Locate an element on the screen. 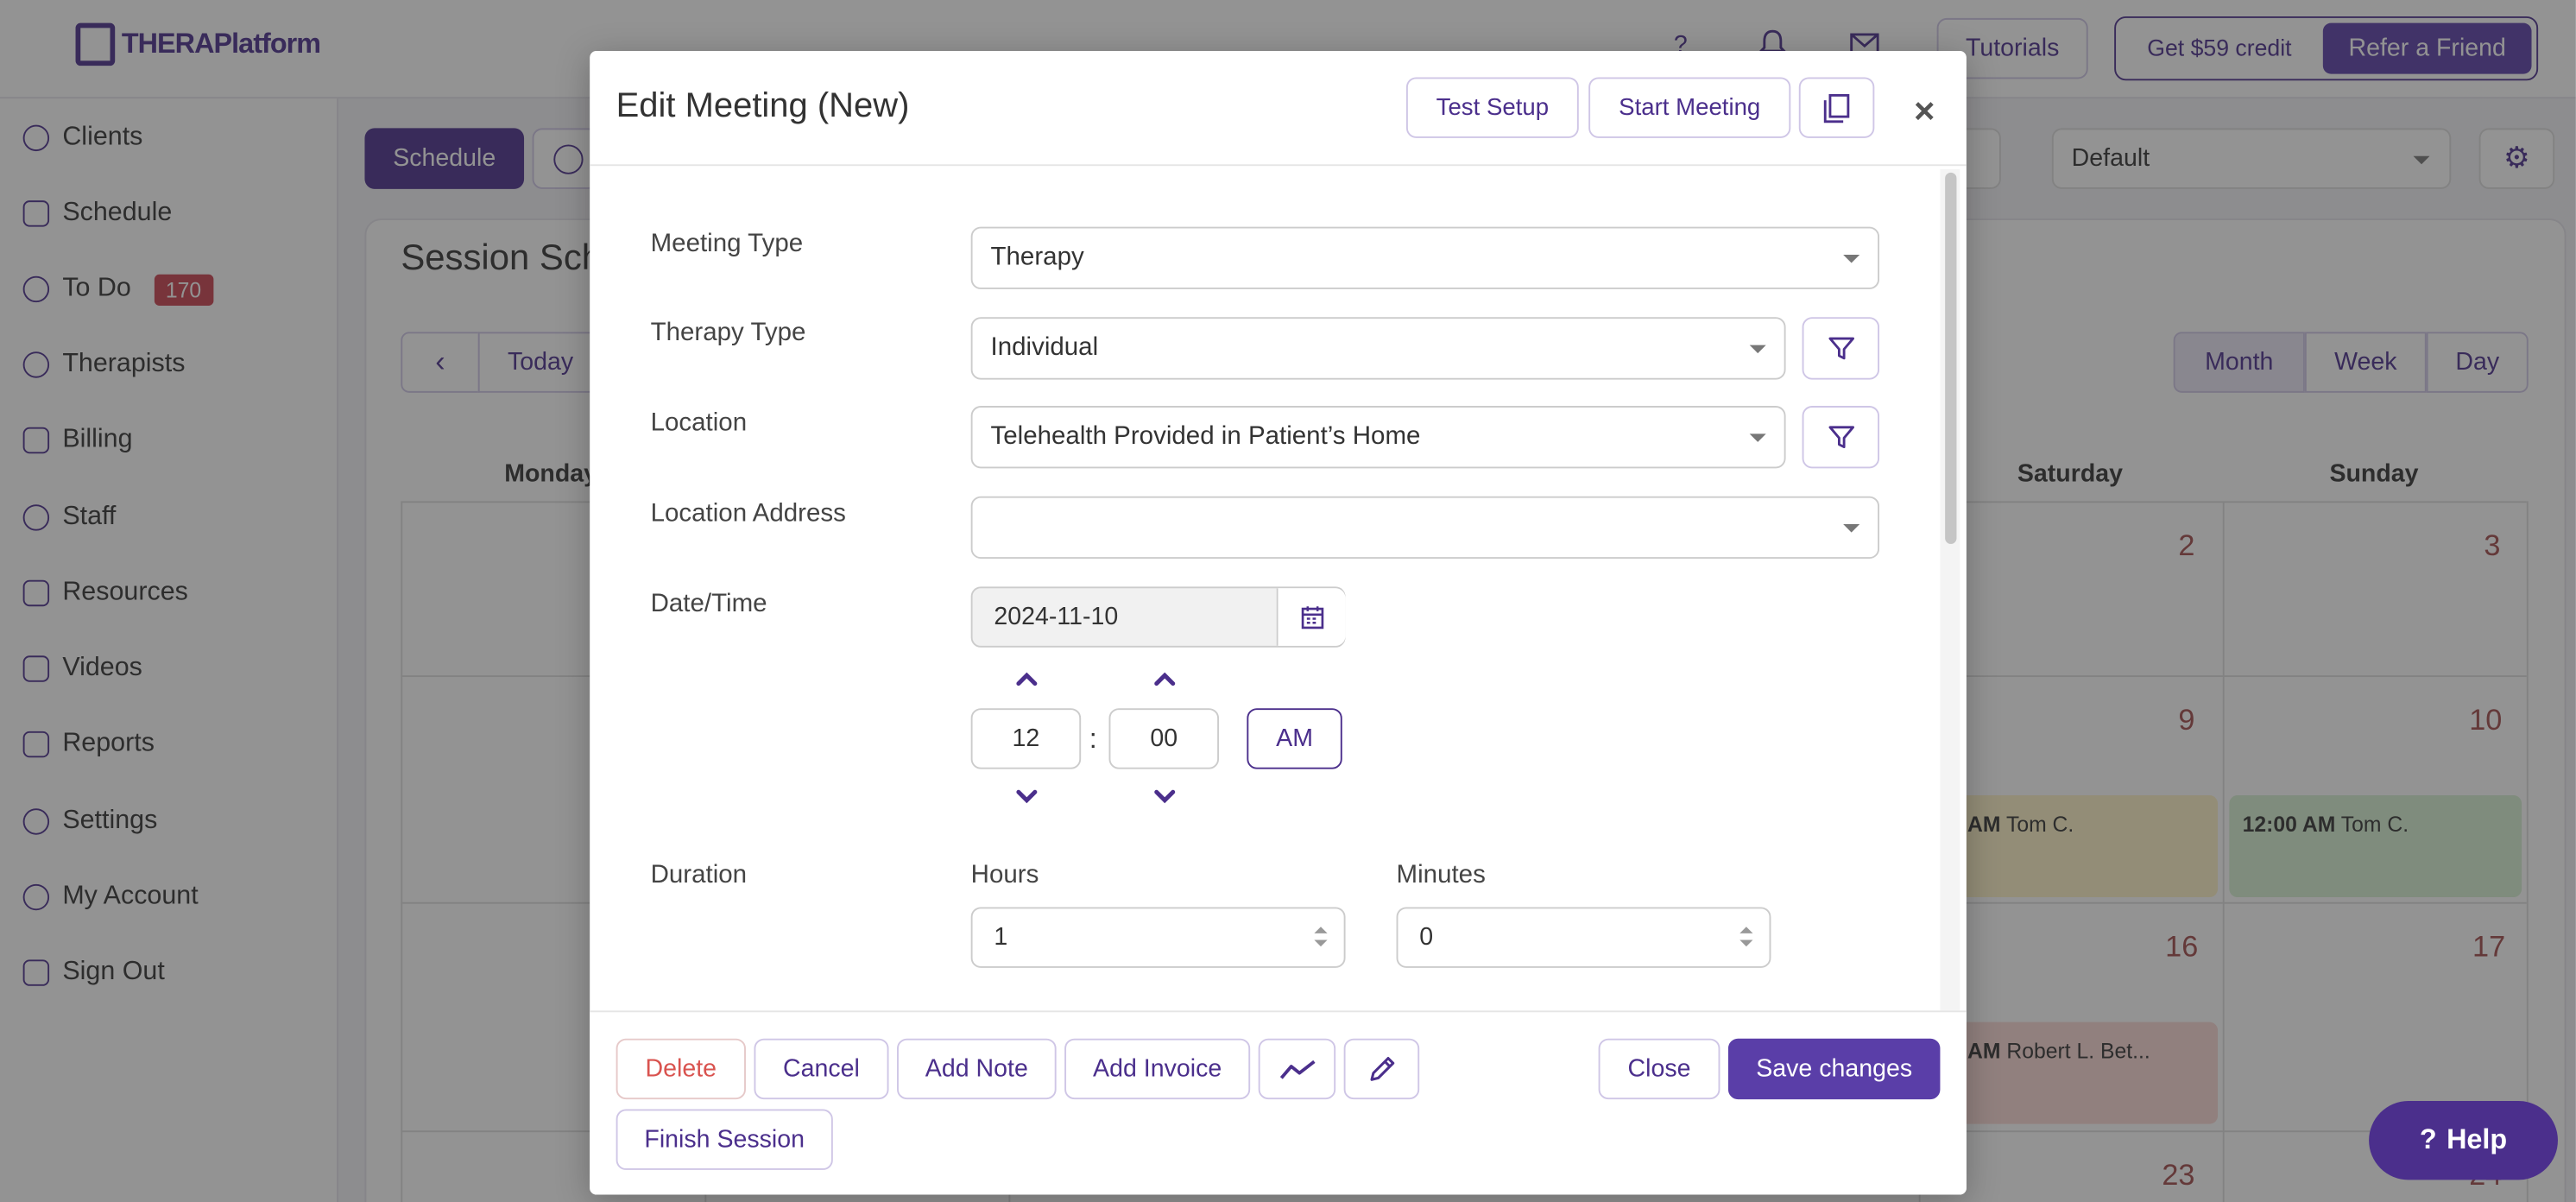  close-button: Close is located at coordinates (1659, 1069).